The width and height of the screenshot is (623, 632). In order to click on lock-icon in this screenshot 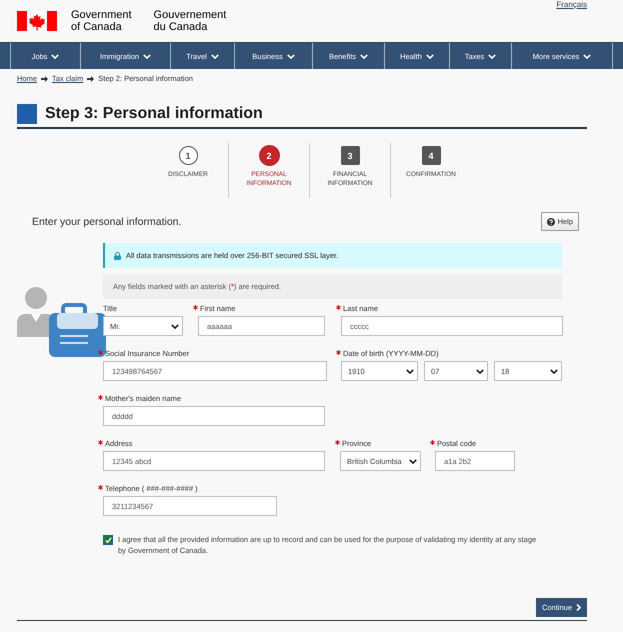, I will do `click(117, 256)`.